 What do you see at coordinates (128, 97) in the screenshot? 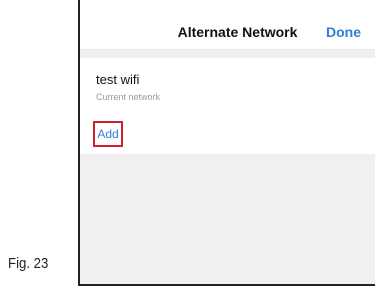
I see `current-network-label: Current network` at bounding box center [128, 97].